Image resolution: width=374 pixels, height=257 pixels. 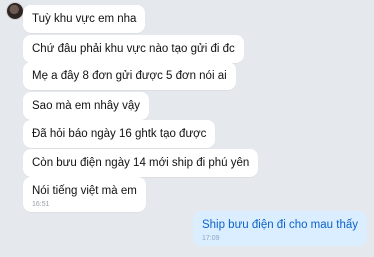 I want to click on message-bubble-incoming: Chứ đâu phải khu vực nào tạo gửi đi đc, so click(x=133, y=49).